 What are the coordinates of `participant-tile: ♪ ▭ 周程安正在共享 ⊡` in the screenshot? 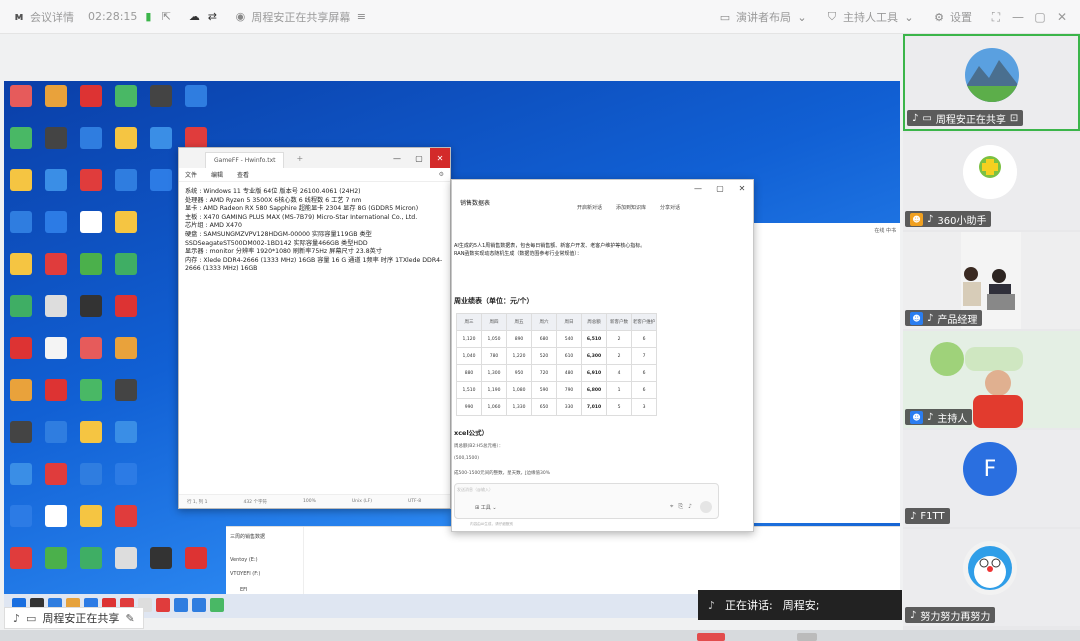 It's located at (991, 82).